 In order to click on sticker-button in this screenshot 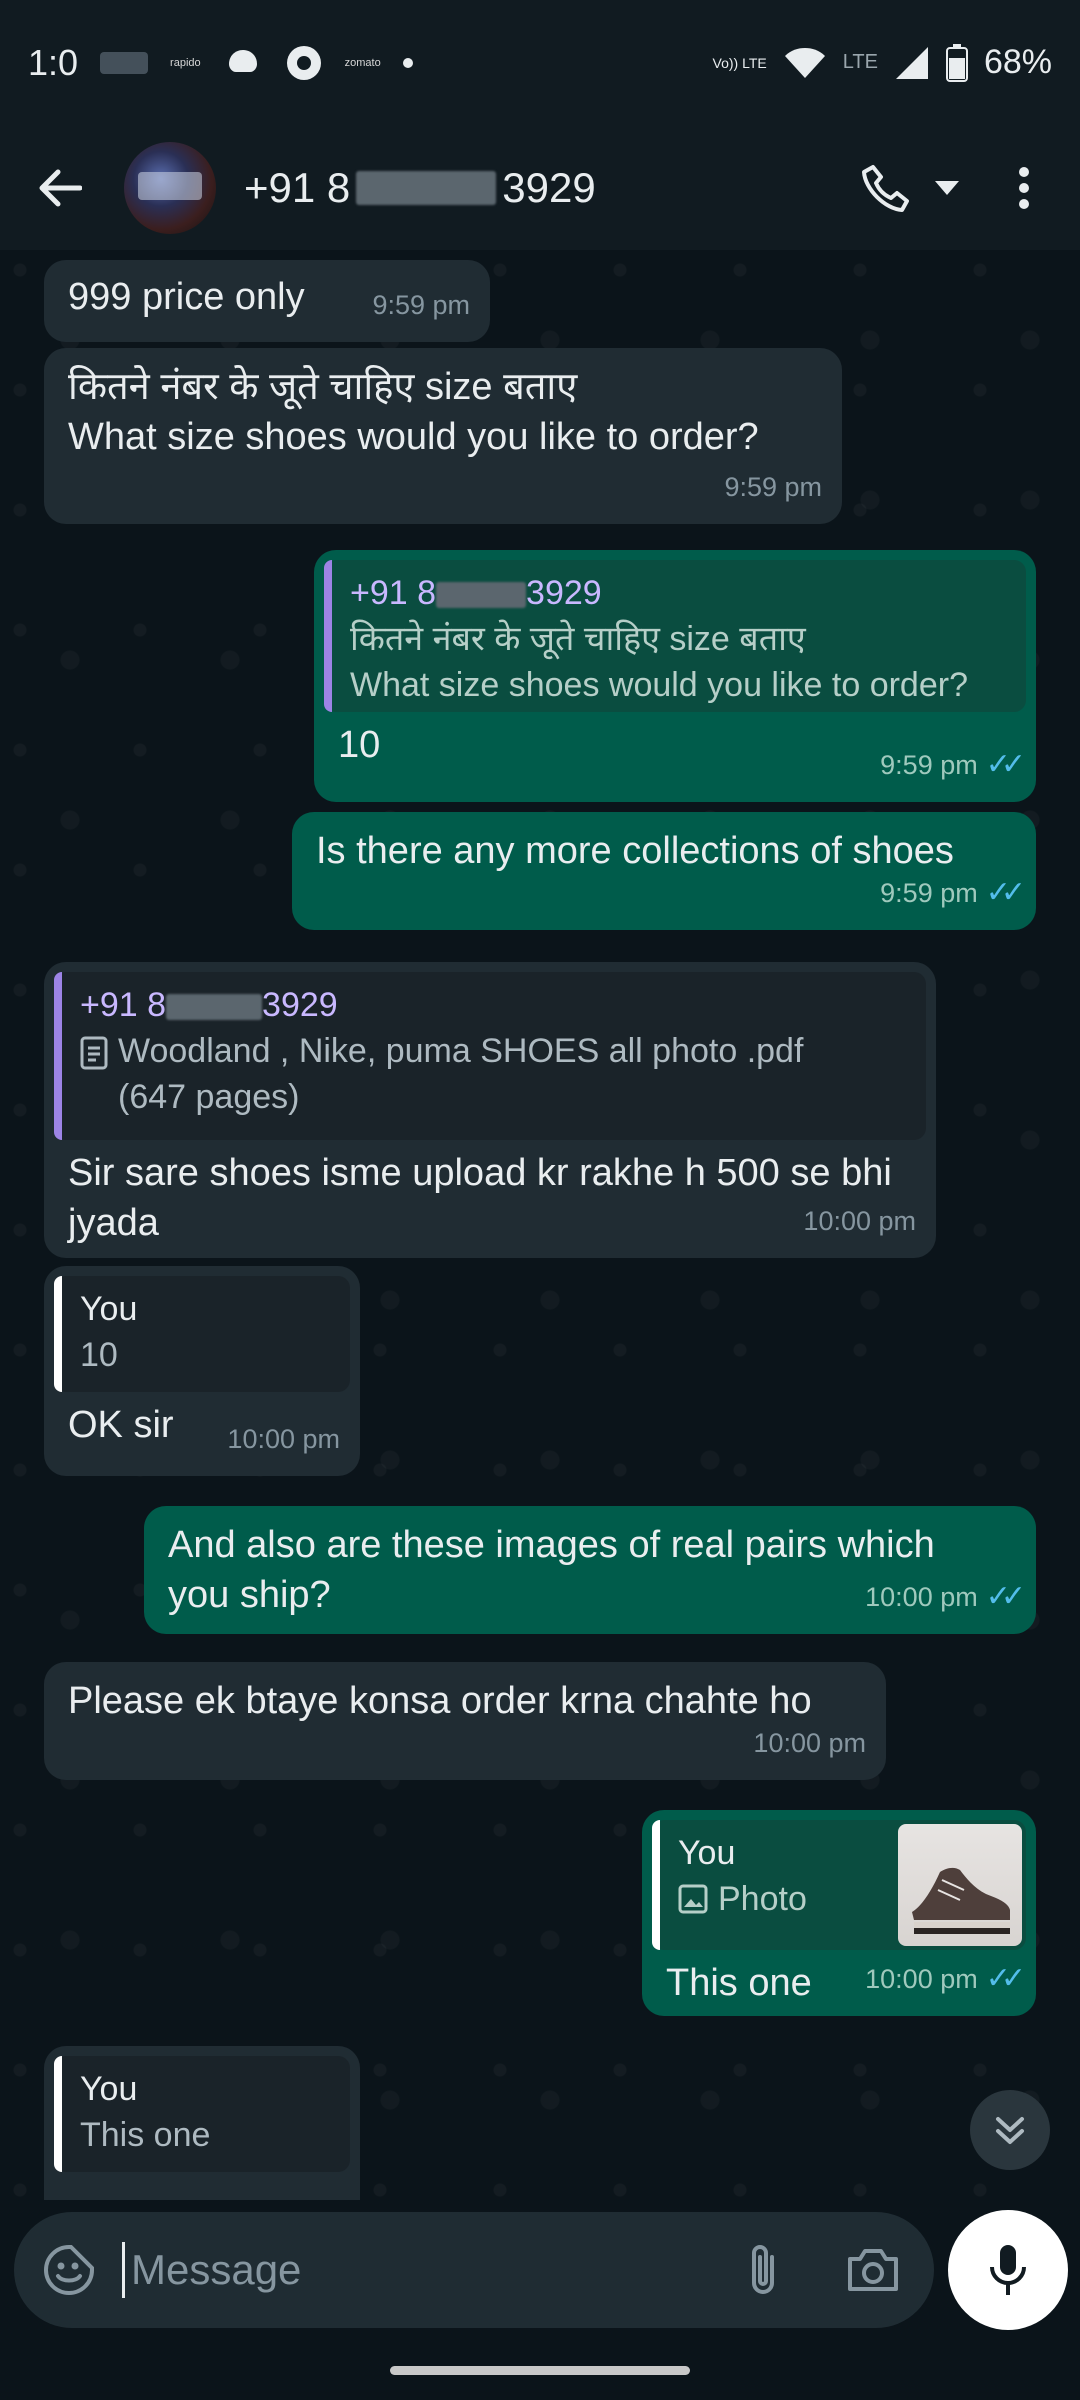, I will do `click(69, 2270)`.